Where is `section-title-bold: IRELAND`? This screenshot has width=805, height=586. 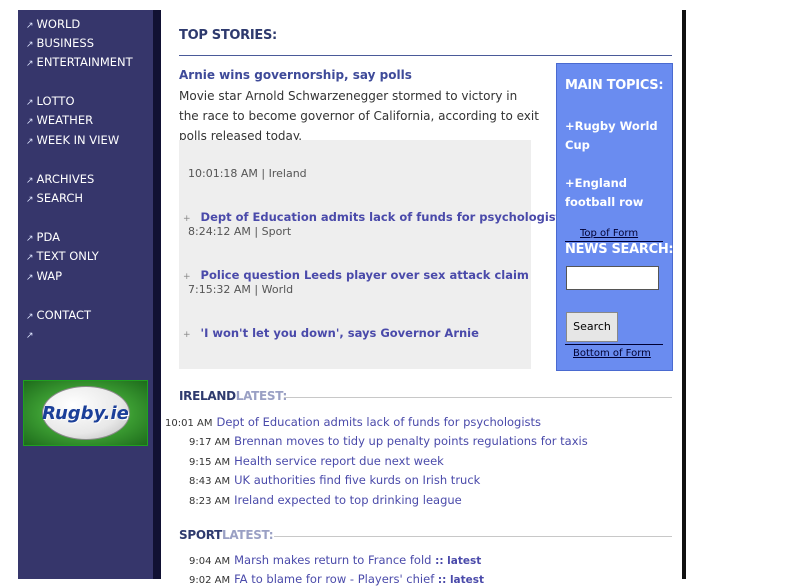 section-title-bold: IRELAND is located at coordinates (207, 396).